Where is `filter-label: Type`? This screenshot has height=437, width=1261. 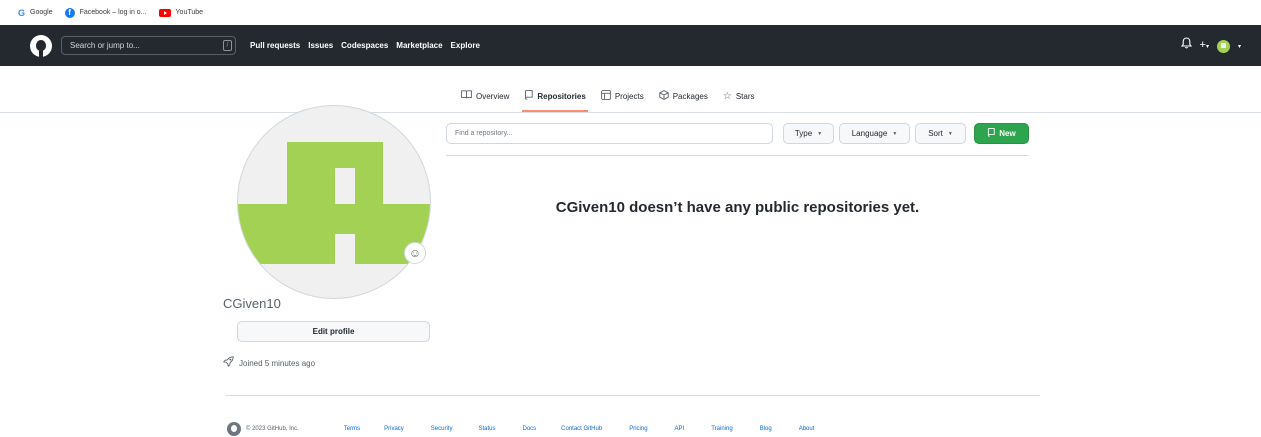
filter-label: Type is located at coordinates (803, 133).